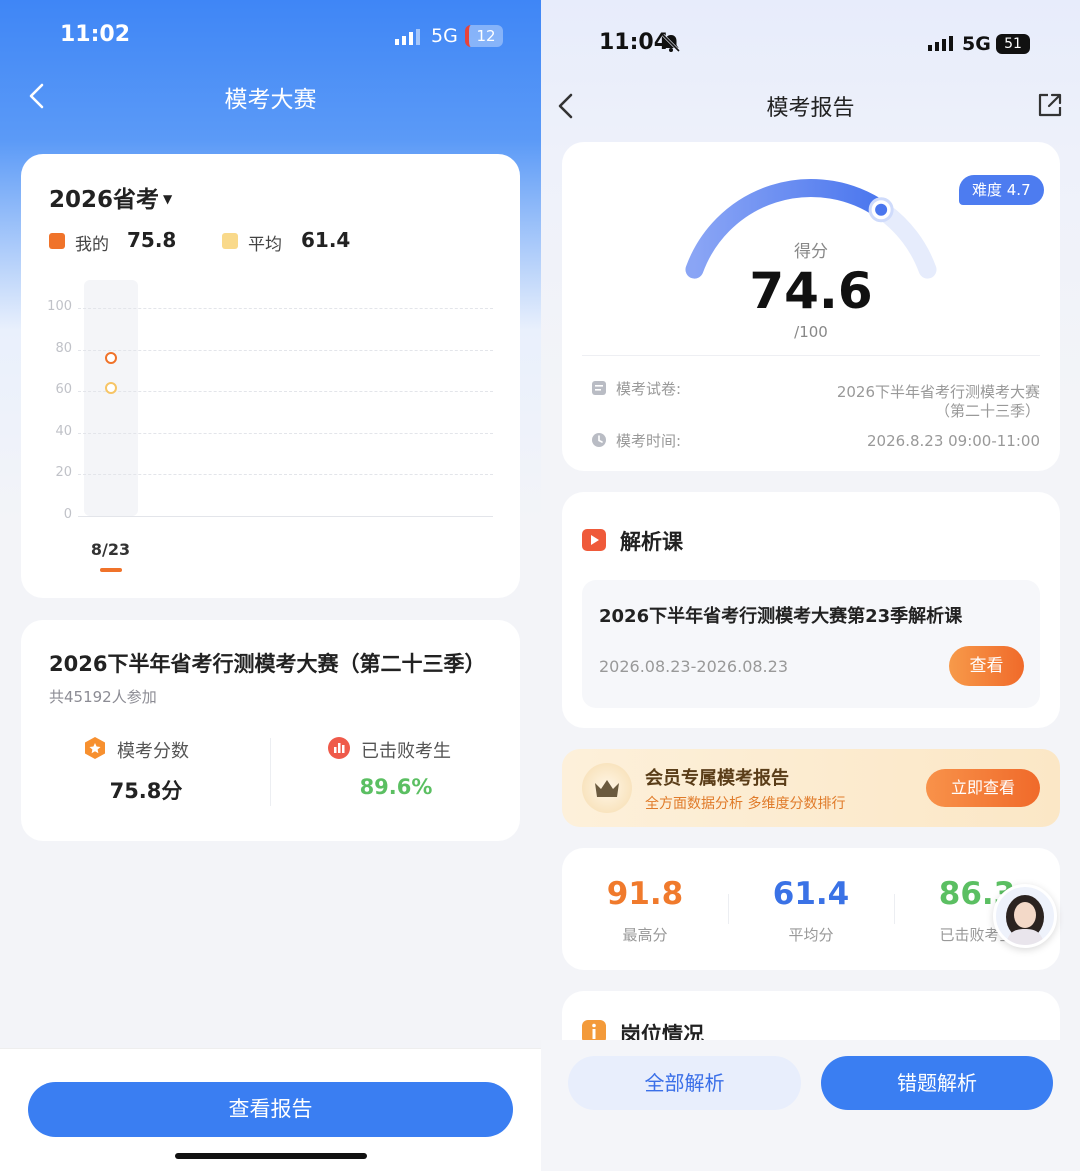 The height and width of the screenshot is (1171, 1080). What do you see at coordinates (339, 748) in the screenshot?
I see `ranking-chart-icon` at bounding box center [339, 748].